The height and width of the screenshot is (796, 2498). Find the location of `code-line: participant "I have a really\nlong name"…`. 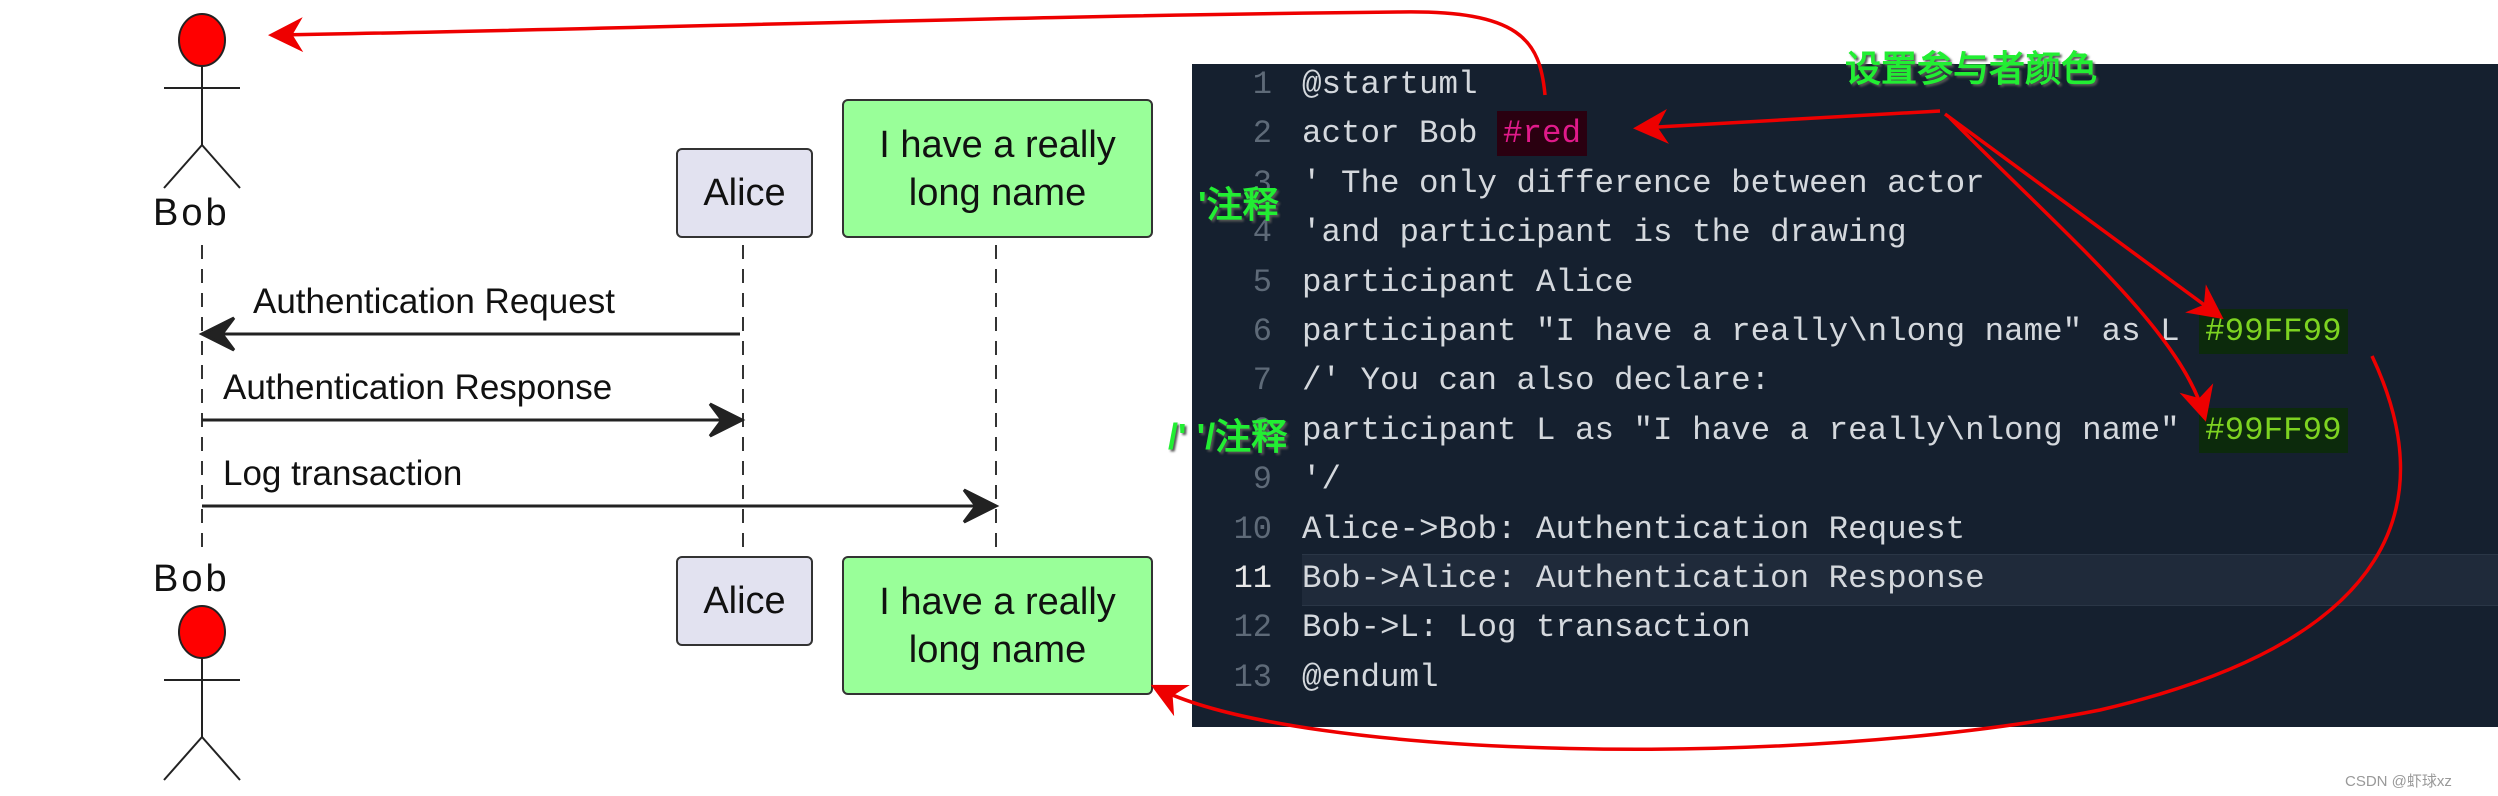

code-line: participant "I have a really\nlong name"… is located at coordinates (1825, 331).